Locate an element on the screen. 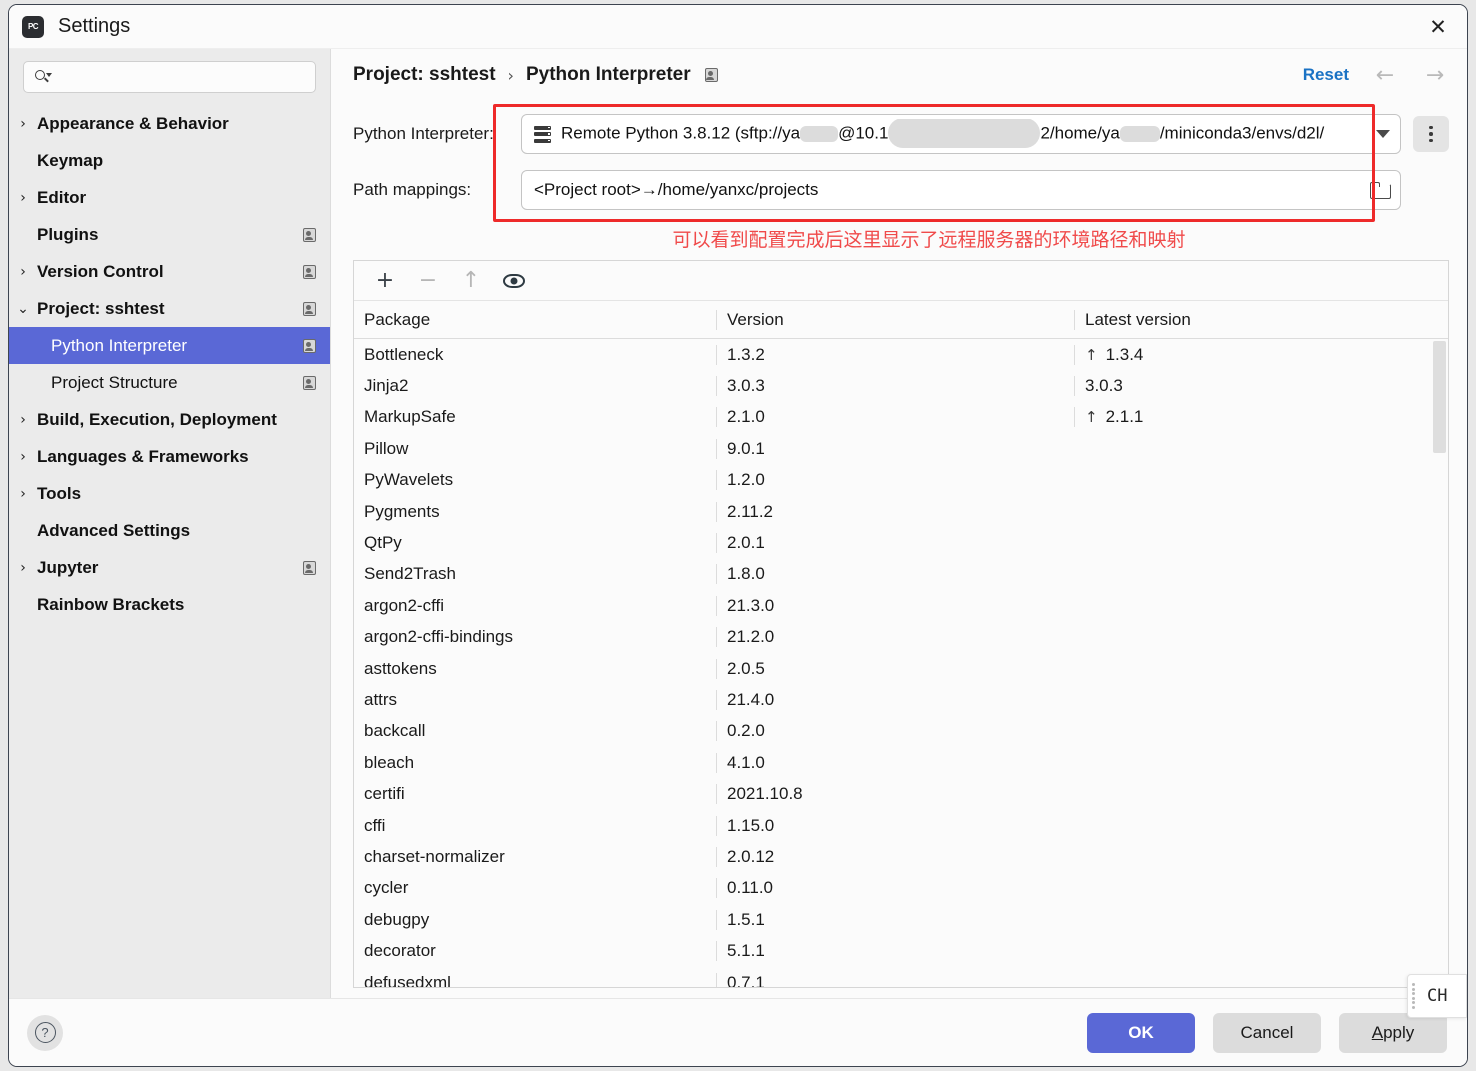 The height and width of the screenshot is (1071, 1476). cancel-button: Cancel is located at coordinates (1267, 1032).